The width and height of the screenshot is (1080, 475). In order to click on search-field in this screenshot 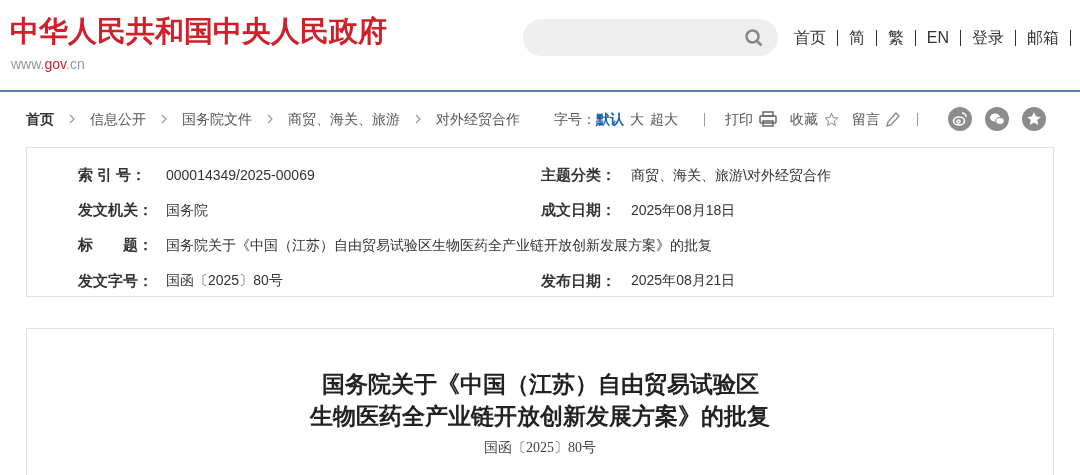, I will do `click(650, 37)`.